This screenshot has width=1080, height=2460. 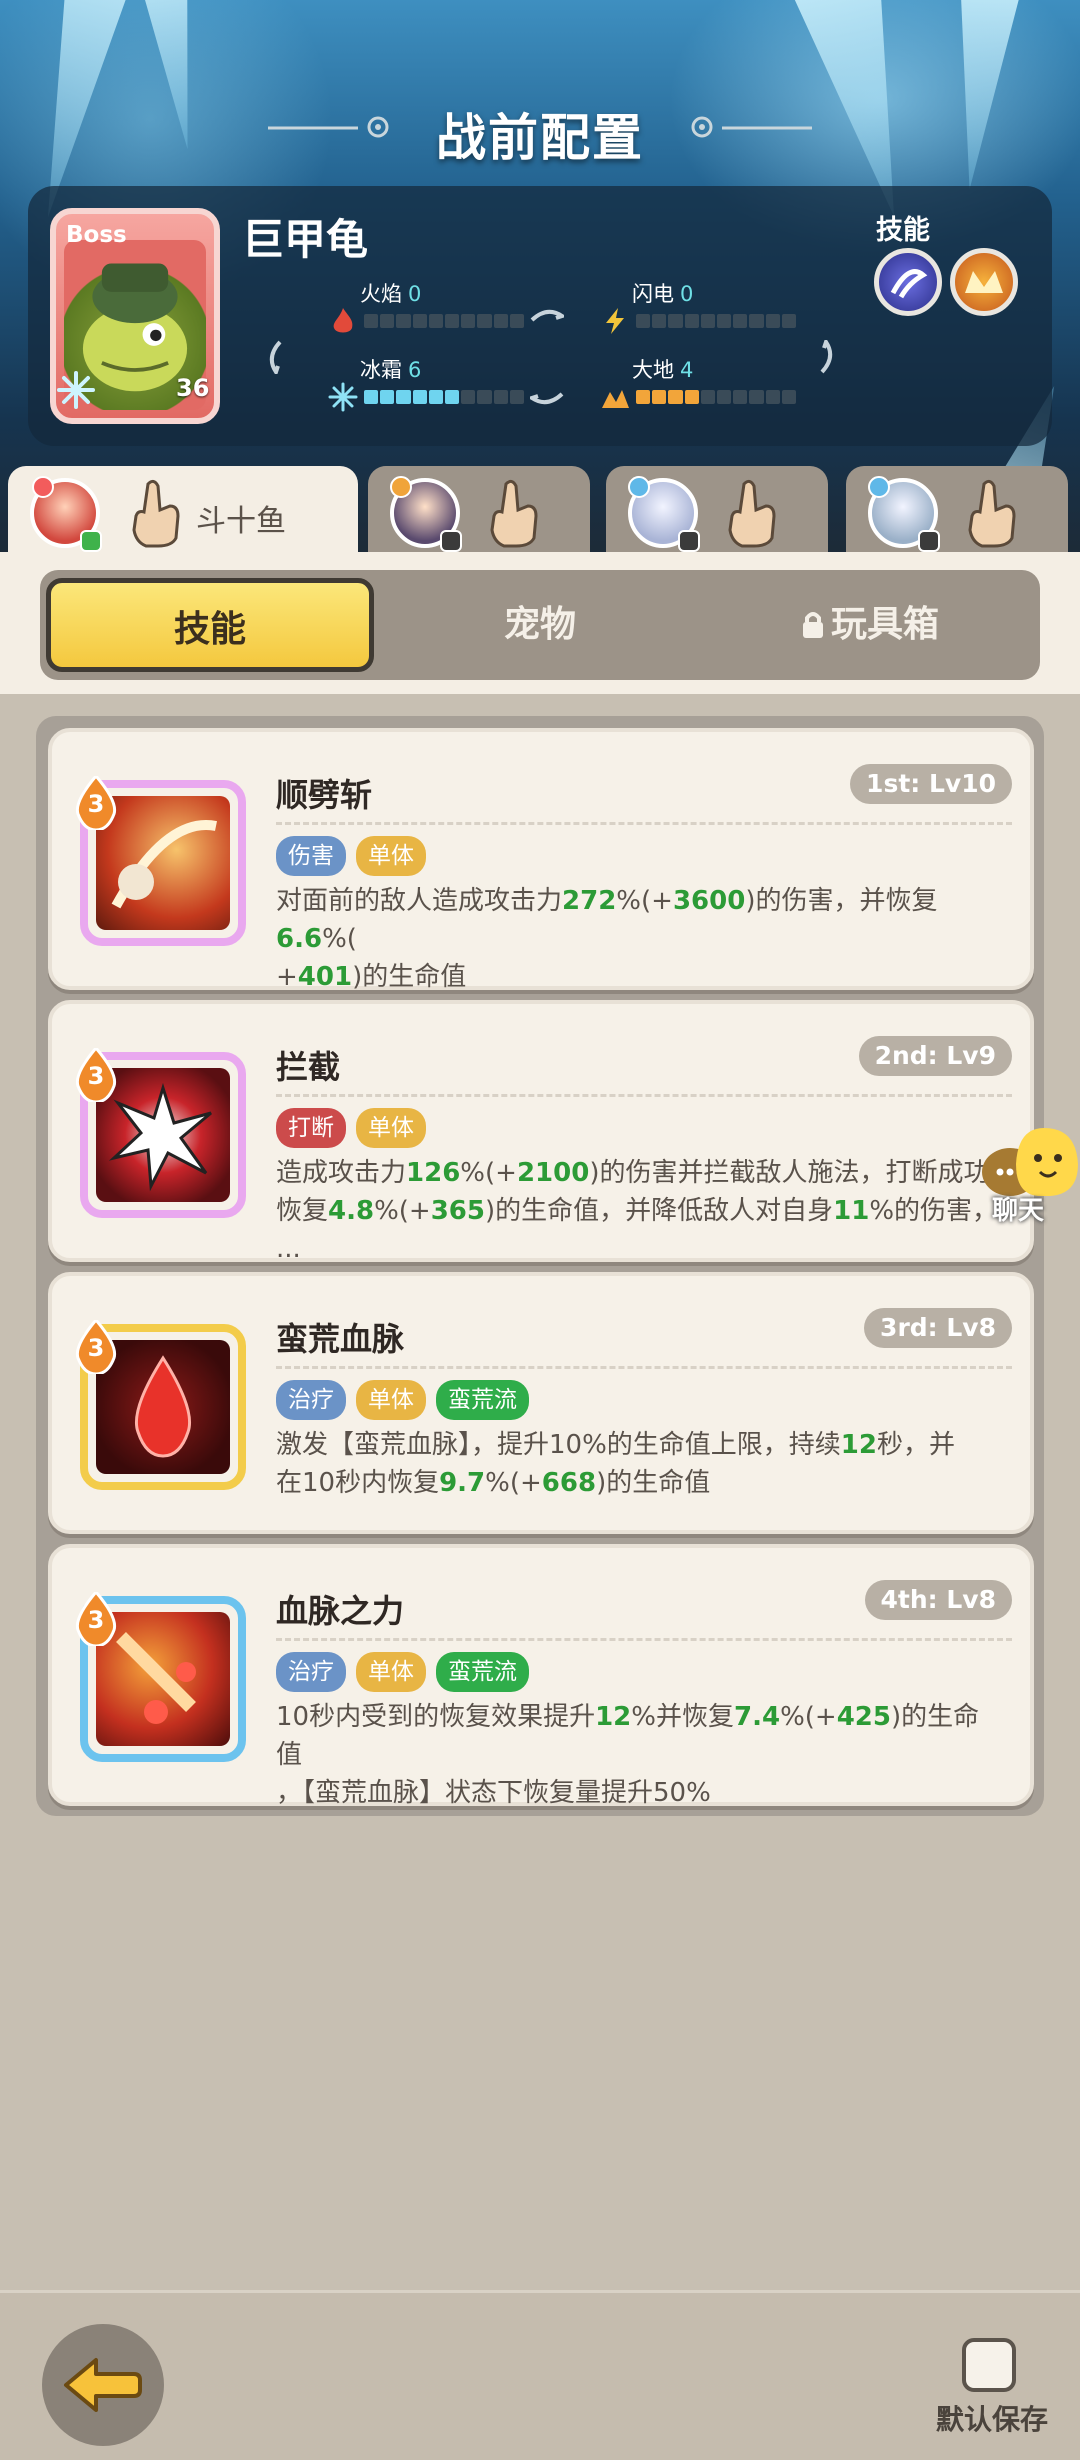 I want to click on skill-text: )的生命值, so click(x=409, y=977).